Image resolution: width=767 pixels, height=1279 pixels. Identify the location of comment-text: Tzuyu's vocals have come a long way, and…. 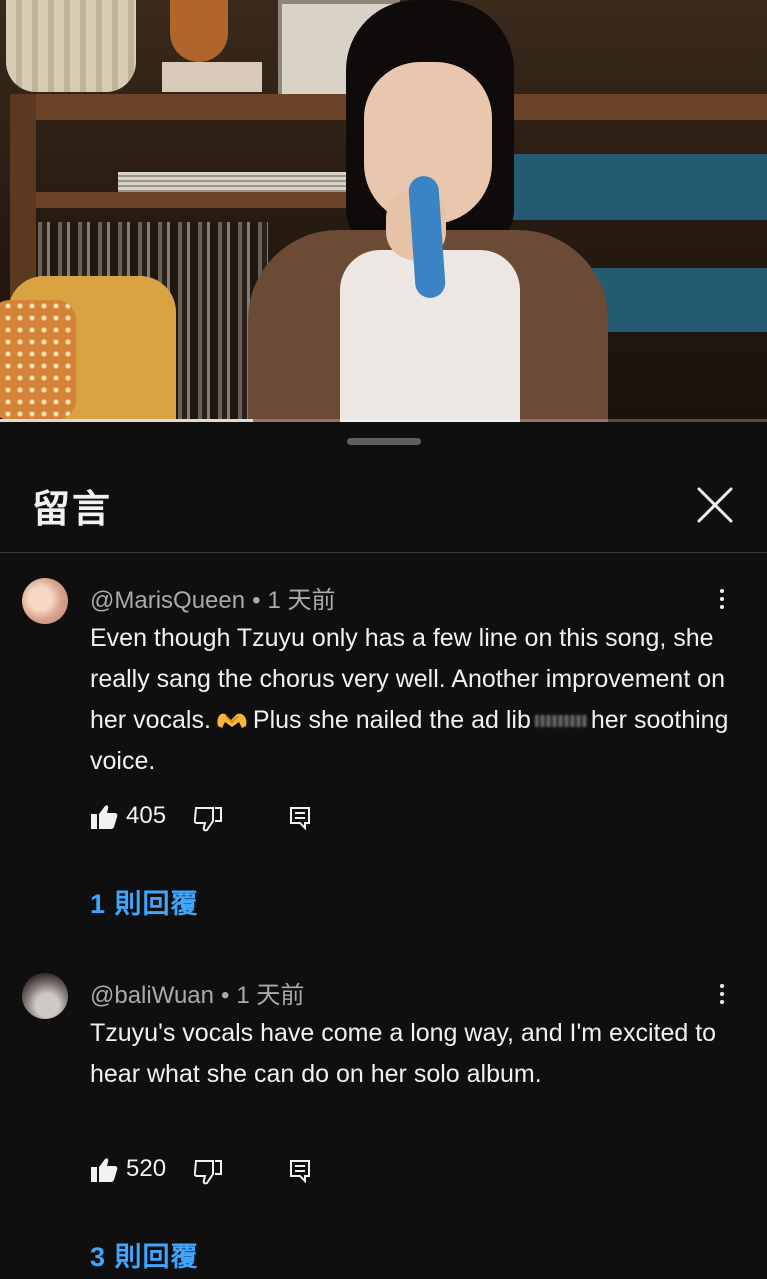
(403, 1053).